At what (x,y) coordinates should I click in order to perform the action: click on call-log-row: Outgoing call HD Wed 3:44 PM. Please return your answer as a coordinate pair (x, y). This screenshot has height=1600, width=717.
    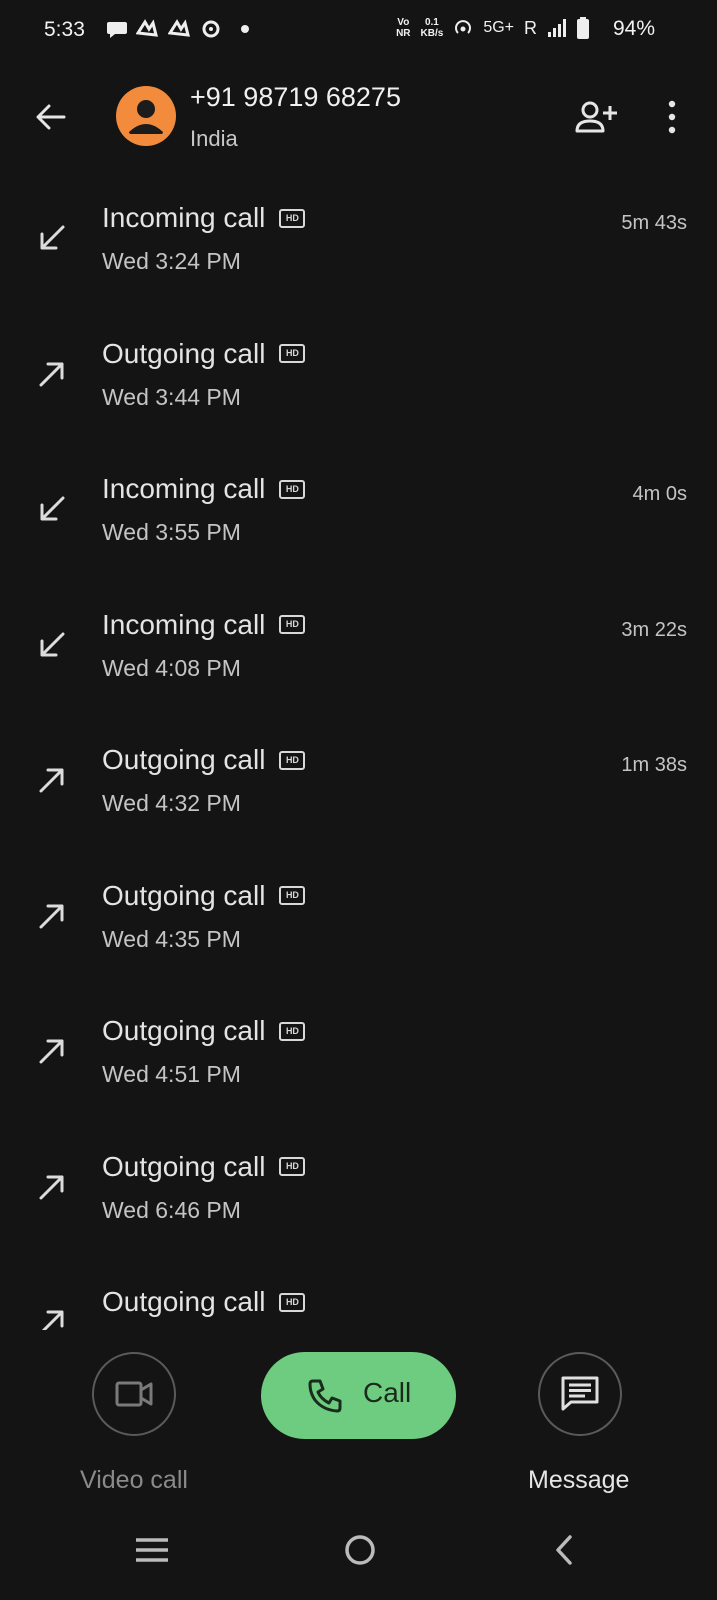
    Looking at the image, I should click on (358, 393).